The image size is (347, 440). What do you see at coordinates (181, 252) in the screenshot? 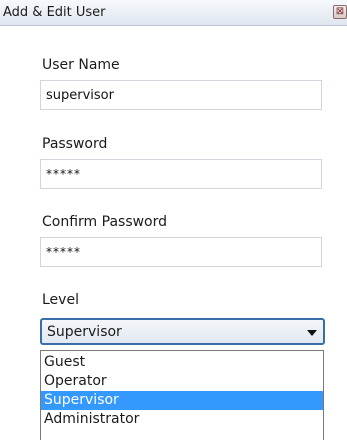
I see `confirm-password-input` at bounding box center [181, 252].